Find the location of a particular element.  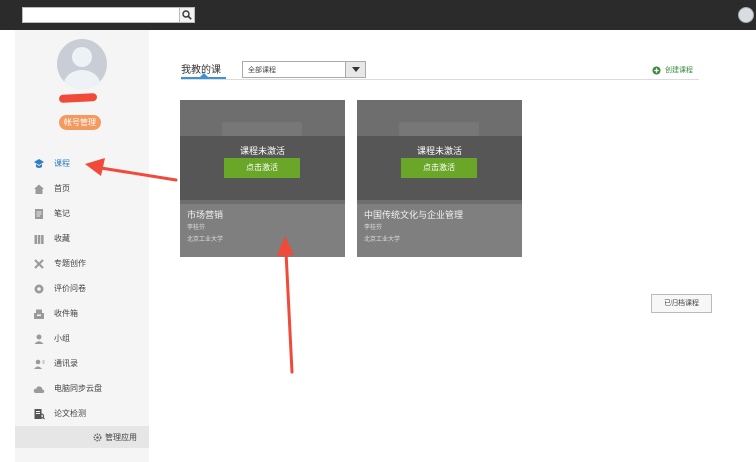

sidebar-item-label: 首页 is located at coordinates (62, 188).